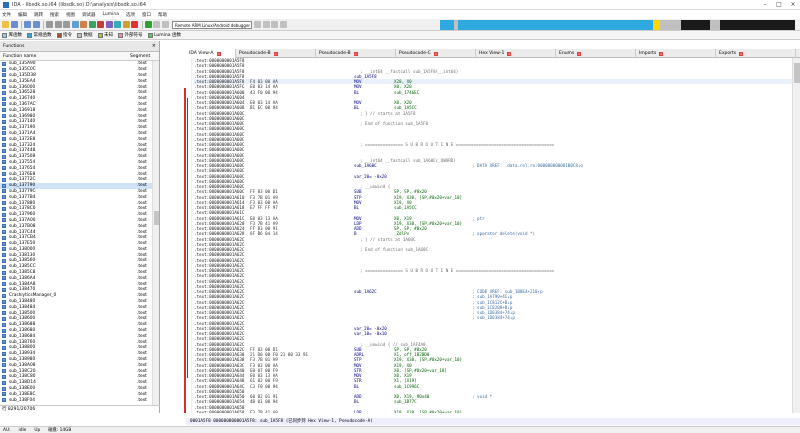  I want to click on function-row: f sub_135EA4 .text, so click(76, 81).